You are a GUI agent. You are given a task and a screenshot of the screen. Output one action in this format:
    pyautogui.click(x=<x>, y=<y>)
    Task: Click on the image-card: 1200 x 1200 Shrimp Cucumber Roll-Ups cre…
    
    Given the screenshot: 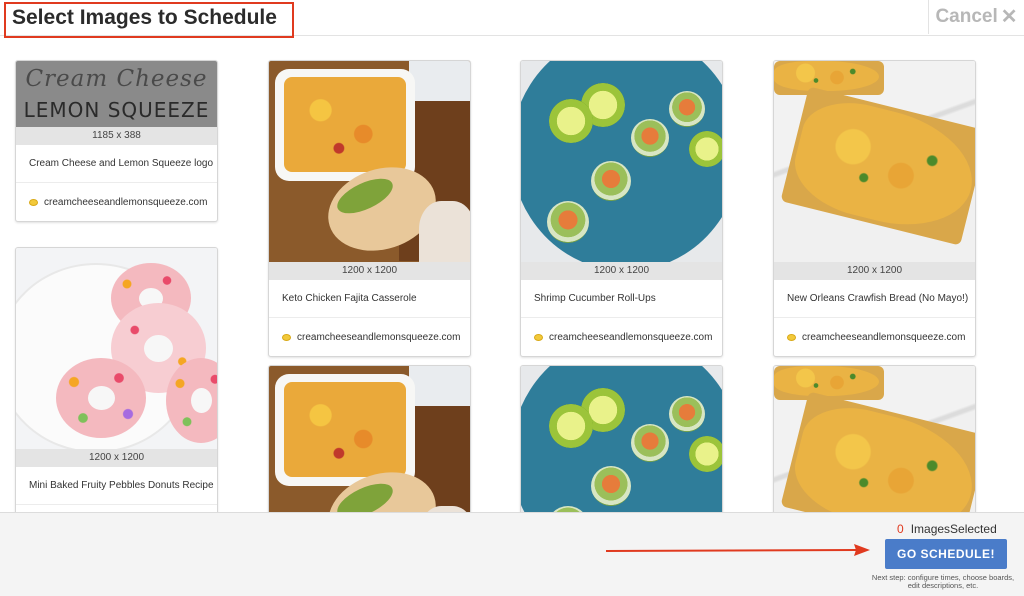 What is the action you would take?
    pyautogui.click(x=621, y=208)
    